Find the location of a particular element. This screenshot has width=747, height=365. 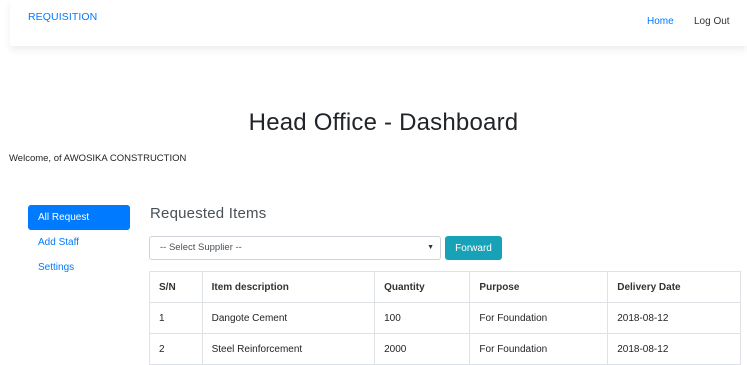

cell-quantity: 100 is located at coordinates (422, 318).